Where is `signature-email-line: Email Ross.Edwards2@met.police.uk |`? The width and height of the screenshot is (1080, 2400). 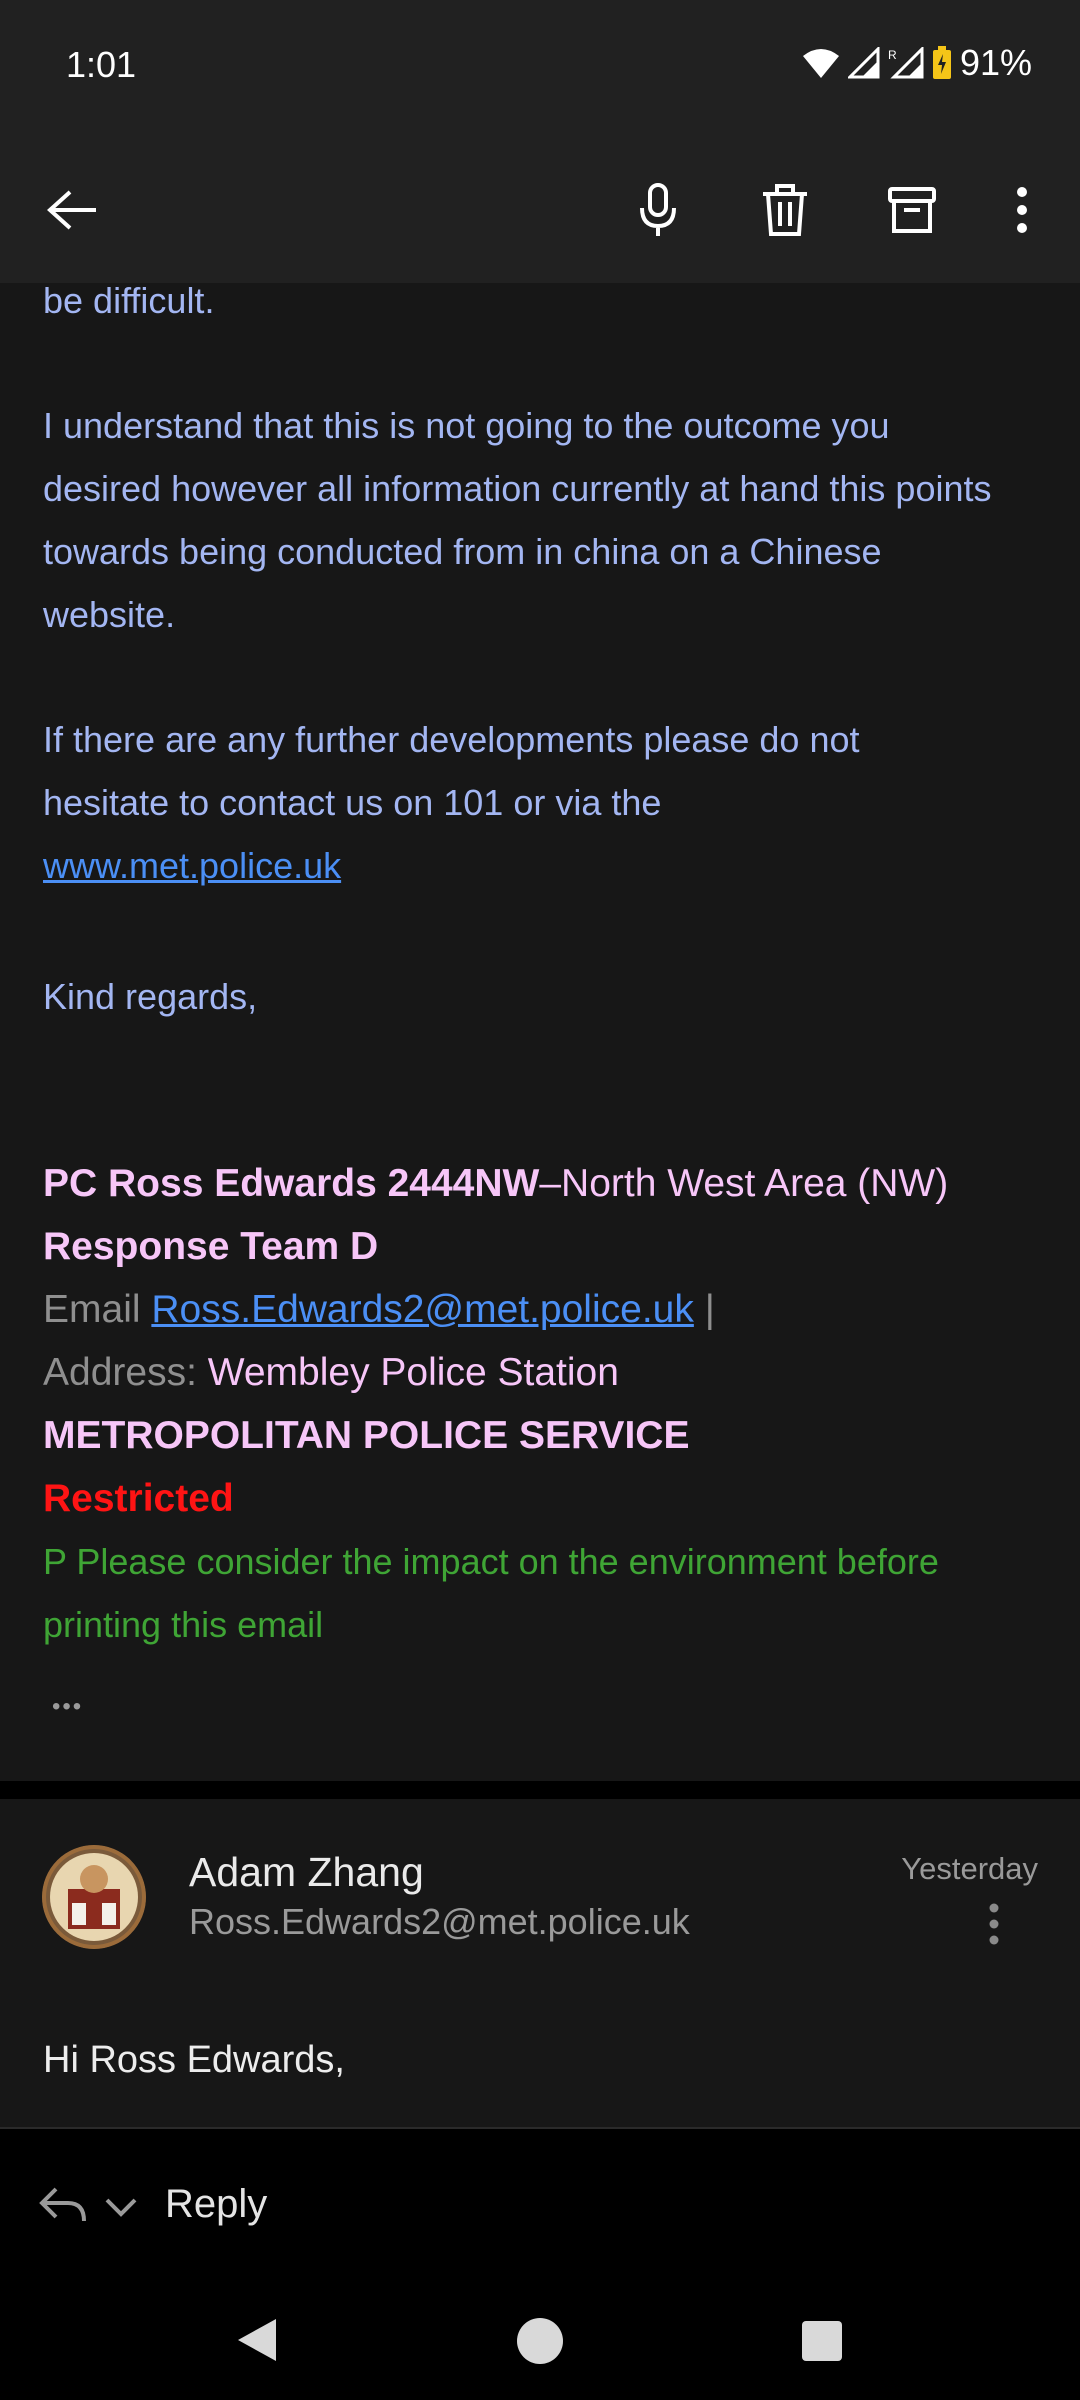
signature-email-line: Email Ross.Edwards2@met.police.uk | is located at coordinates (379, 1309).